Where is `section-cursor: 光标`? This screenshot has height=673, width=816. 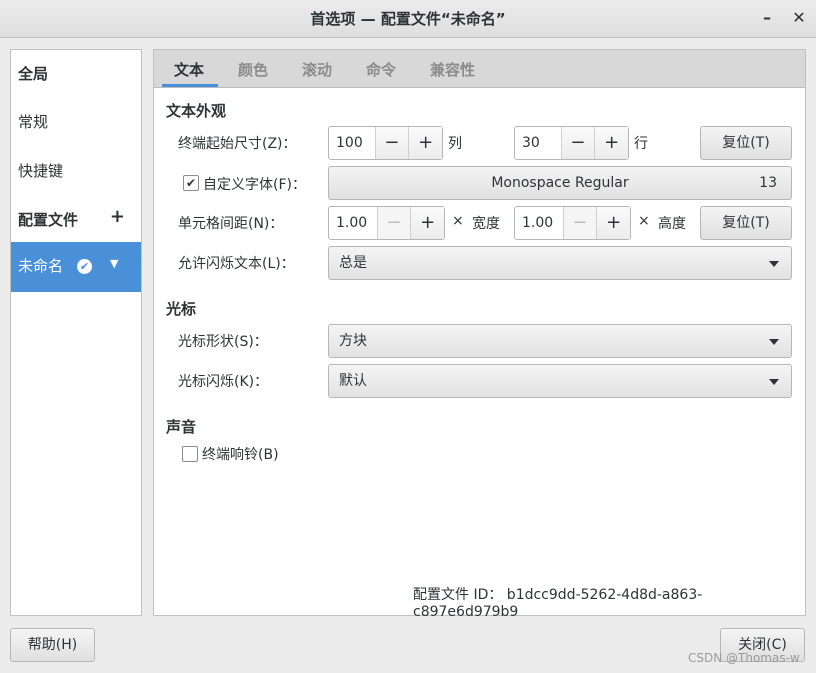
section-cursor: 光标 is located at coordinates (181, 309).